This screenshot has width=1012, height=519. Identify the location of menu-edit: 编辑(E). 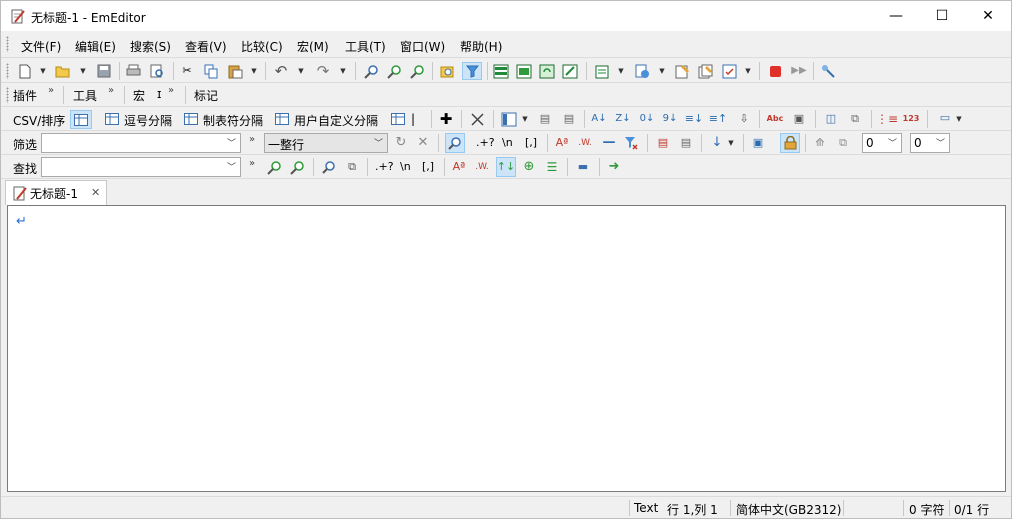
(95, 46).